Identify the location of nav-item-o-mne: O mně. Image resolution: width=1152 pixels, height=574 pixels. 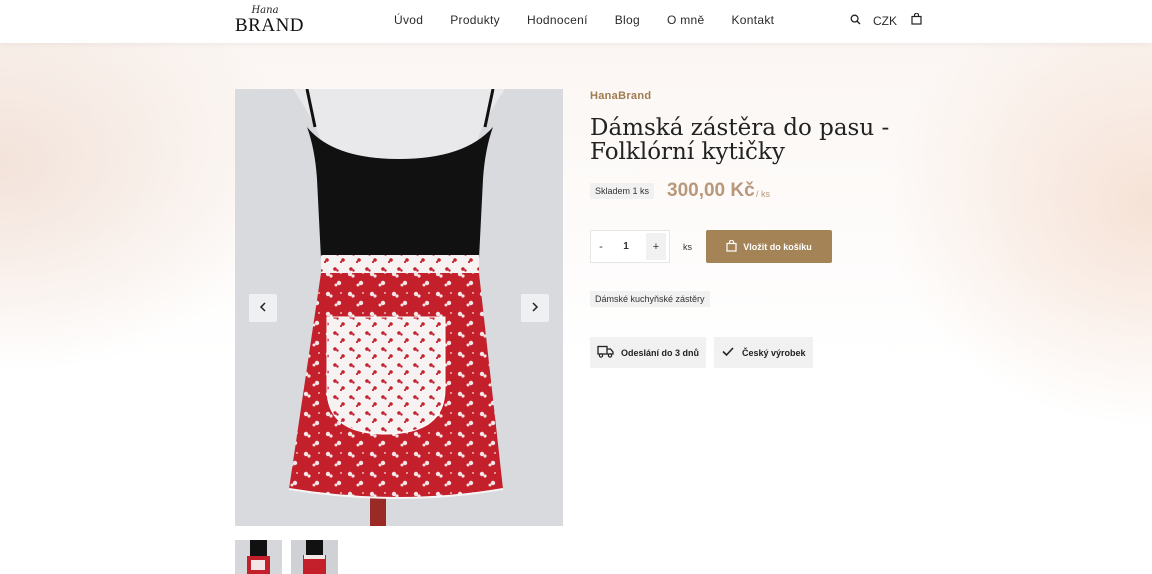
(686, 21).